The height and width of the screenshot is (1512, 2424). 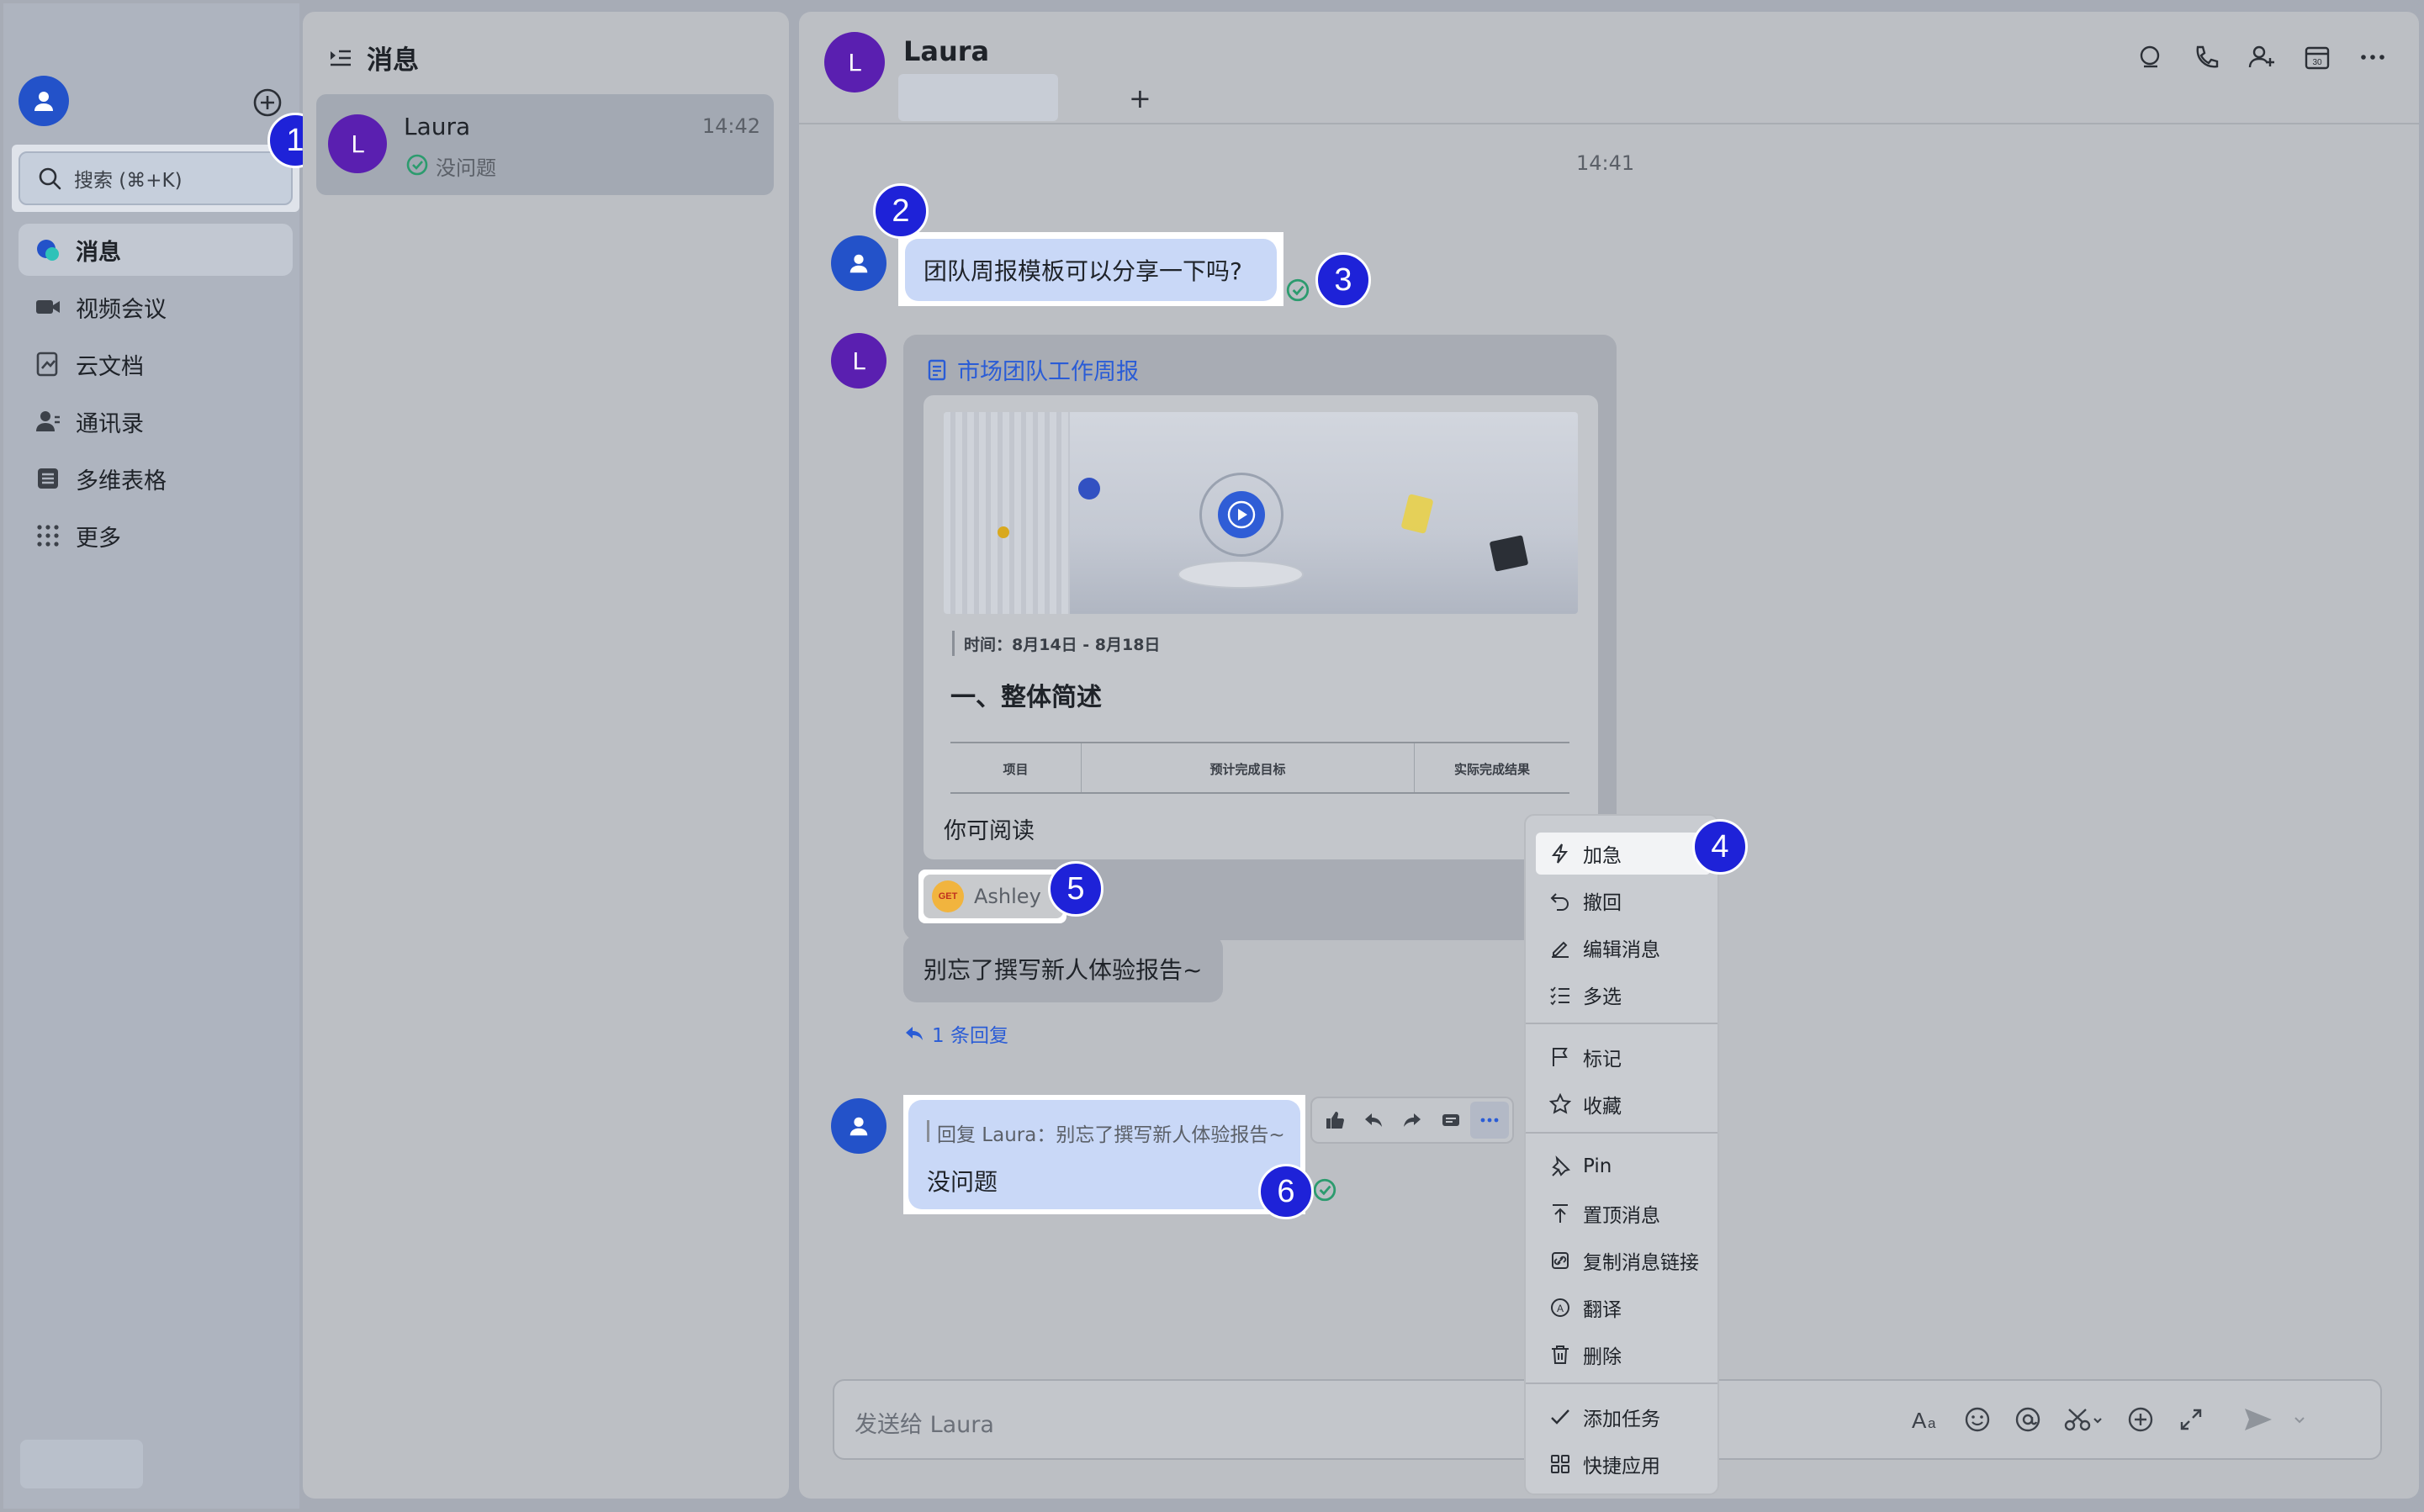 I want to click on reply-thread-link: 1 条回复, so click(x=956, y=1033).